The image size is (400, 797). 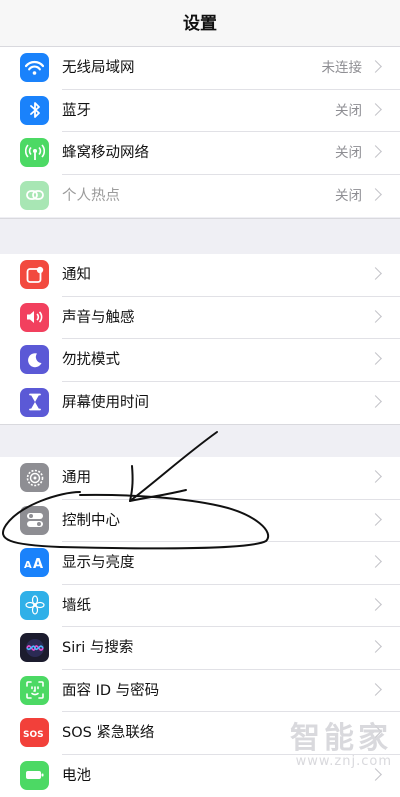 I want to click on row-label: SOS 紧急联络, so click(x=108, y=733).